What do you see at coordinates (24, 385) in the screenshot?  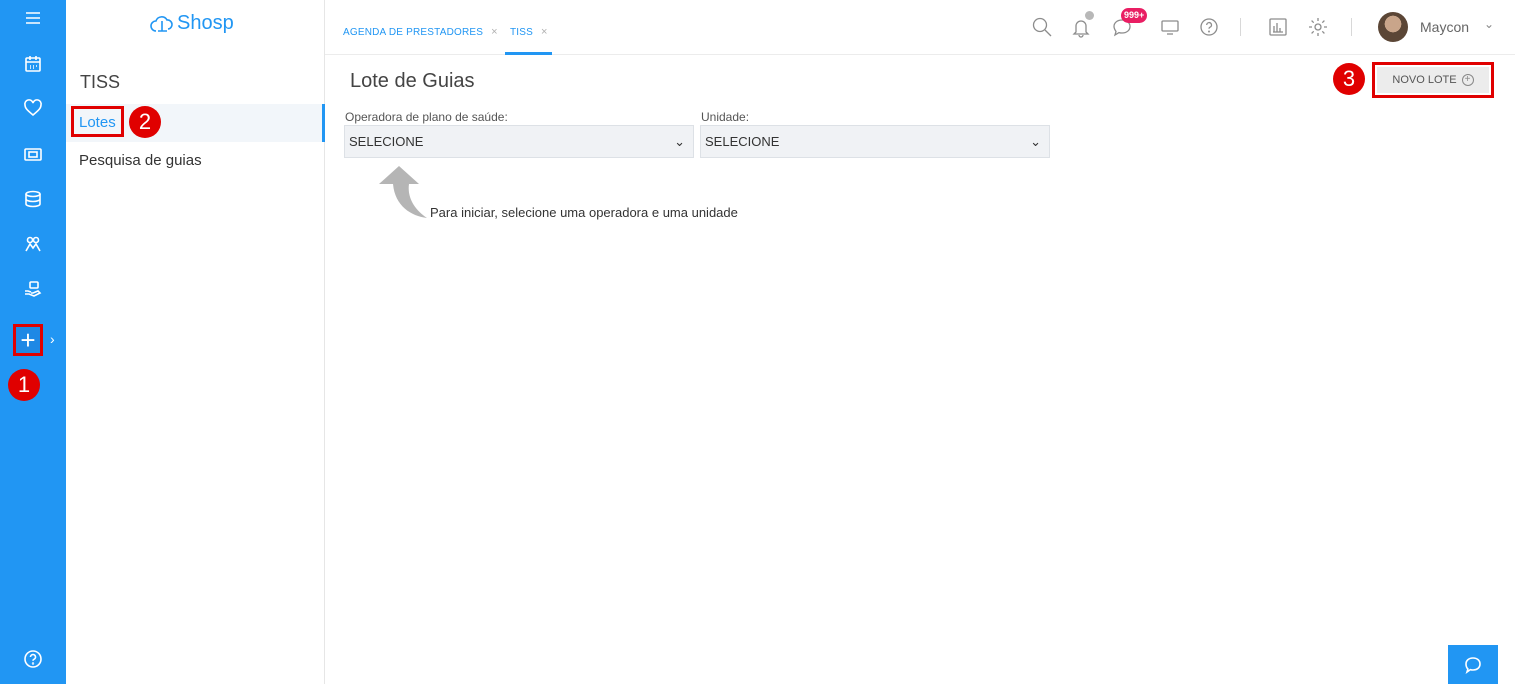 I see `annotation-badge-1: 1` at bounding box center [24, 385].